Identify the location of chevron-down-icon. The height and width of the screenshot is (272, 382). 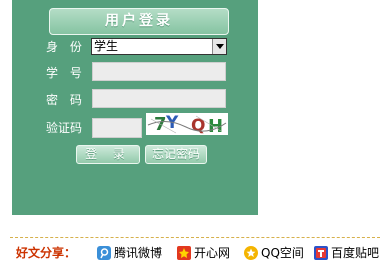
(219, 46).